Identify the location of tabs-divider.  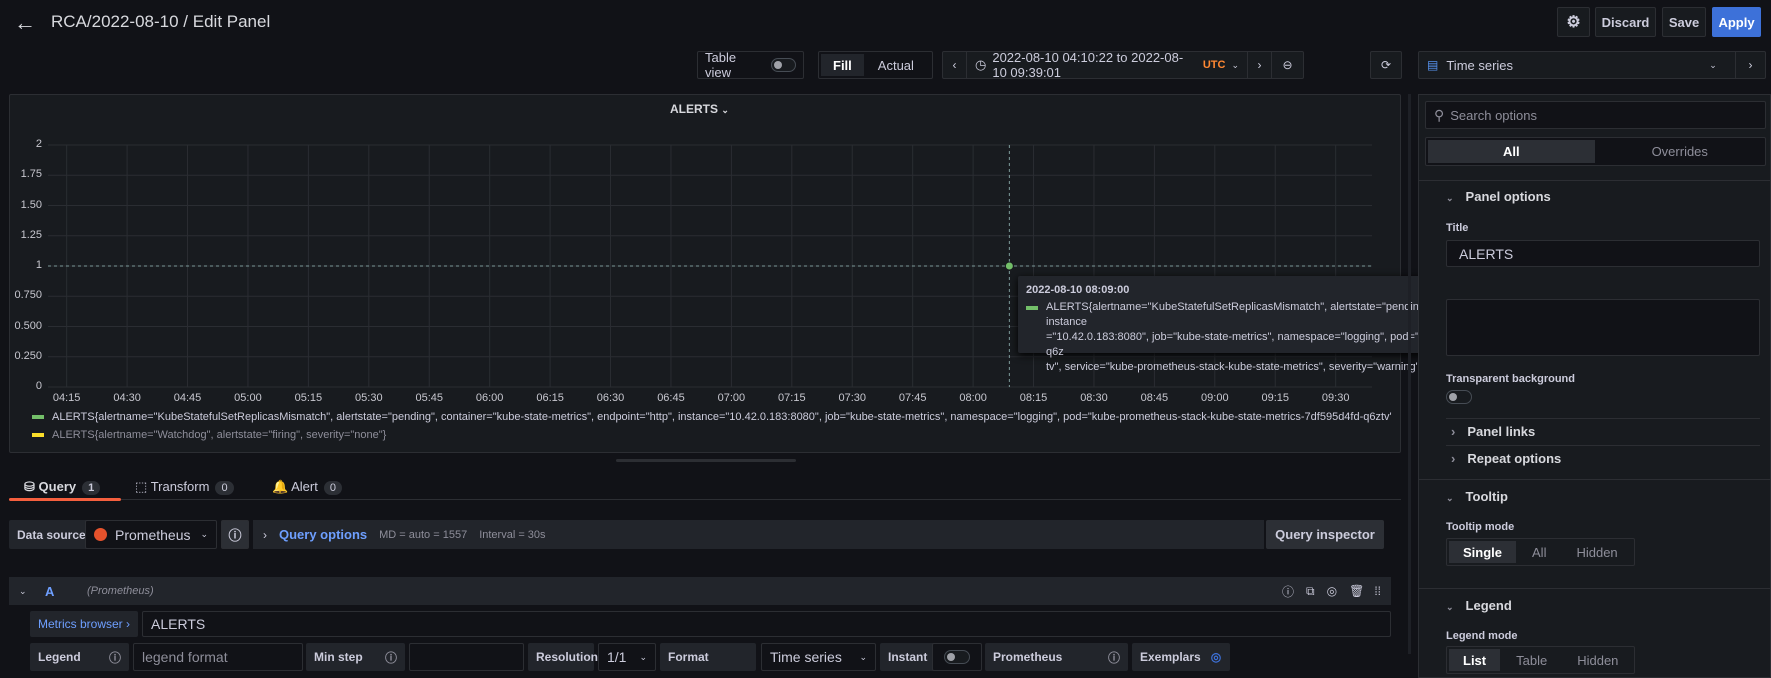
(705, 499).